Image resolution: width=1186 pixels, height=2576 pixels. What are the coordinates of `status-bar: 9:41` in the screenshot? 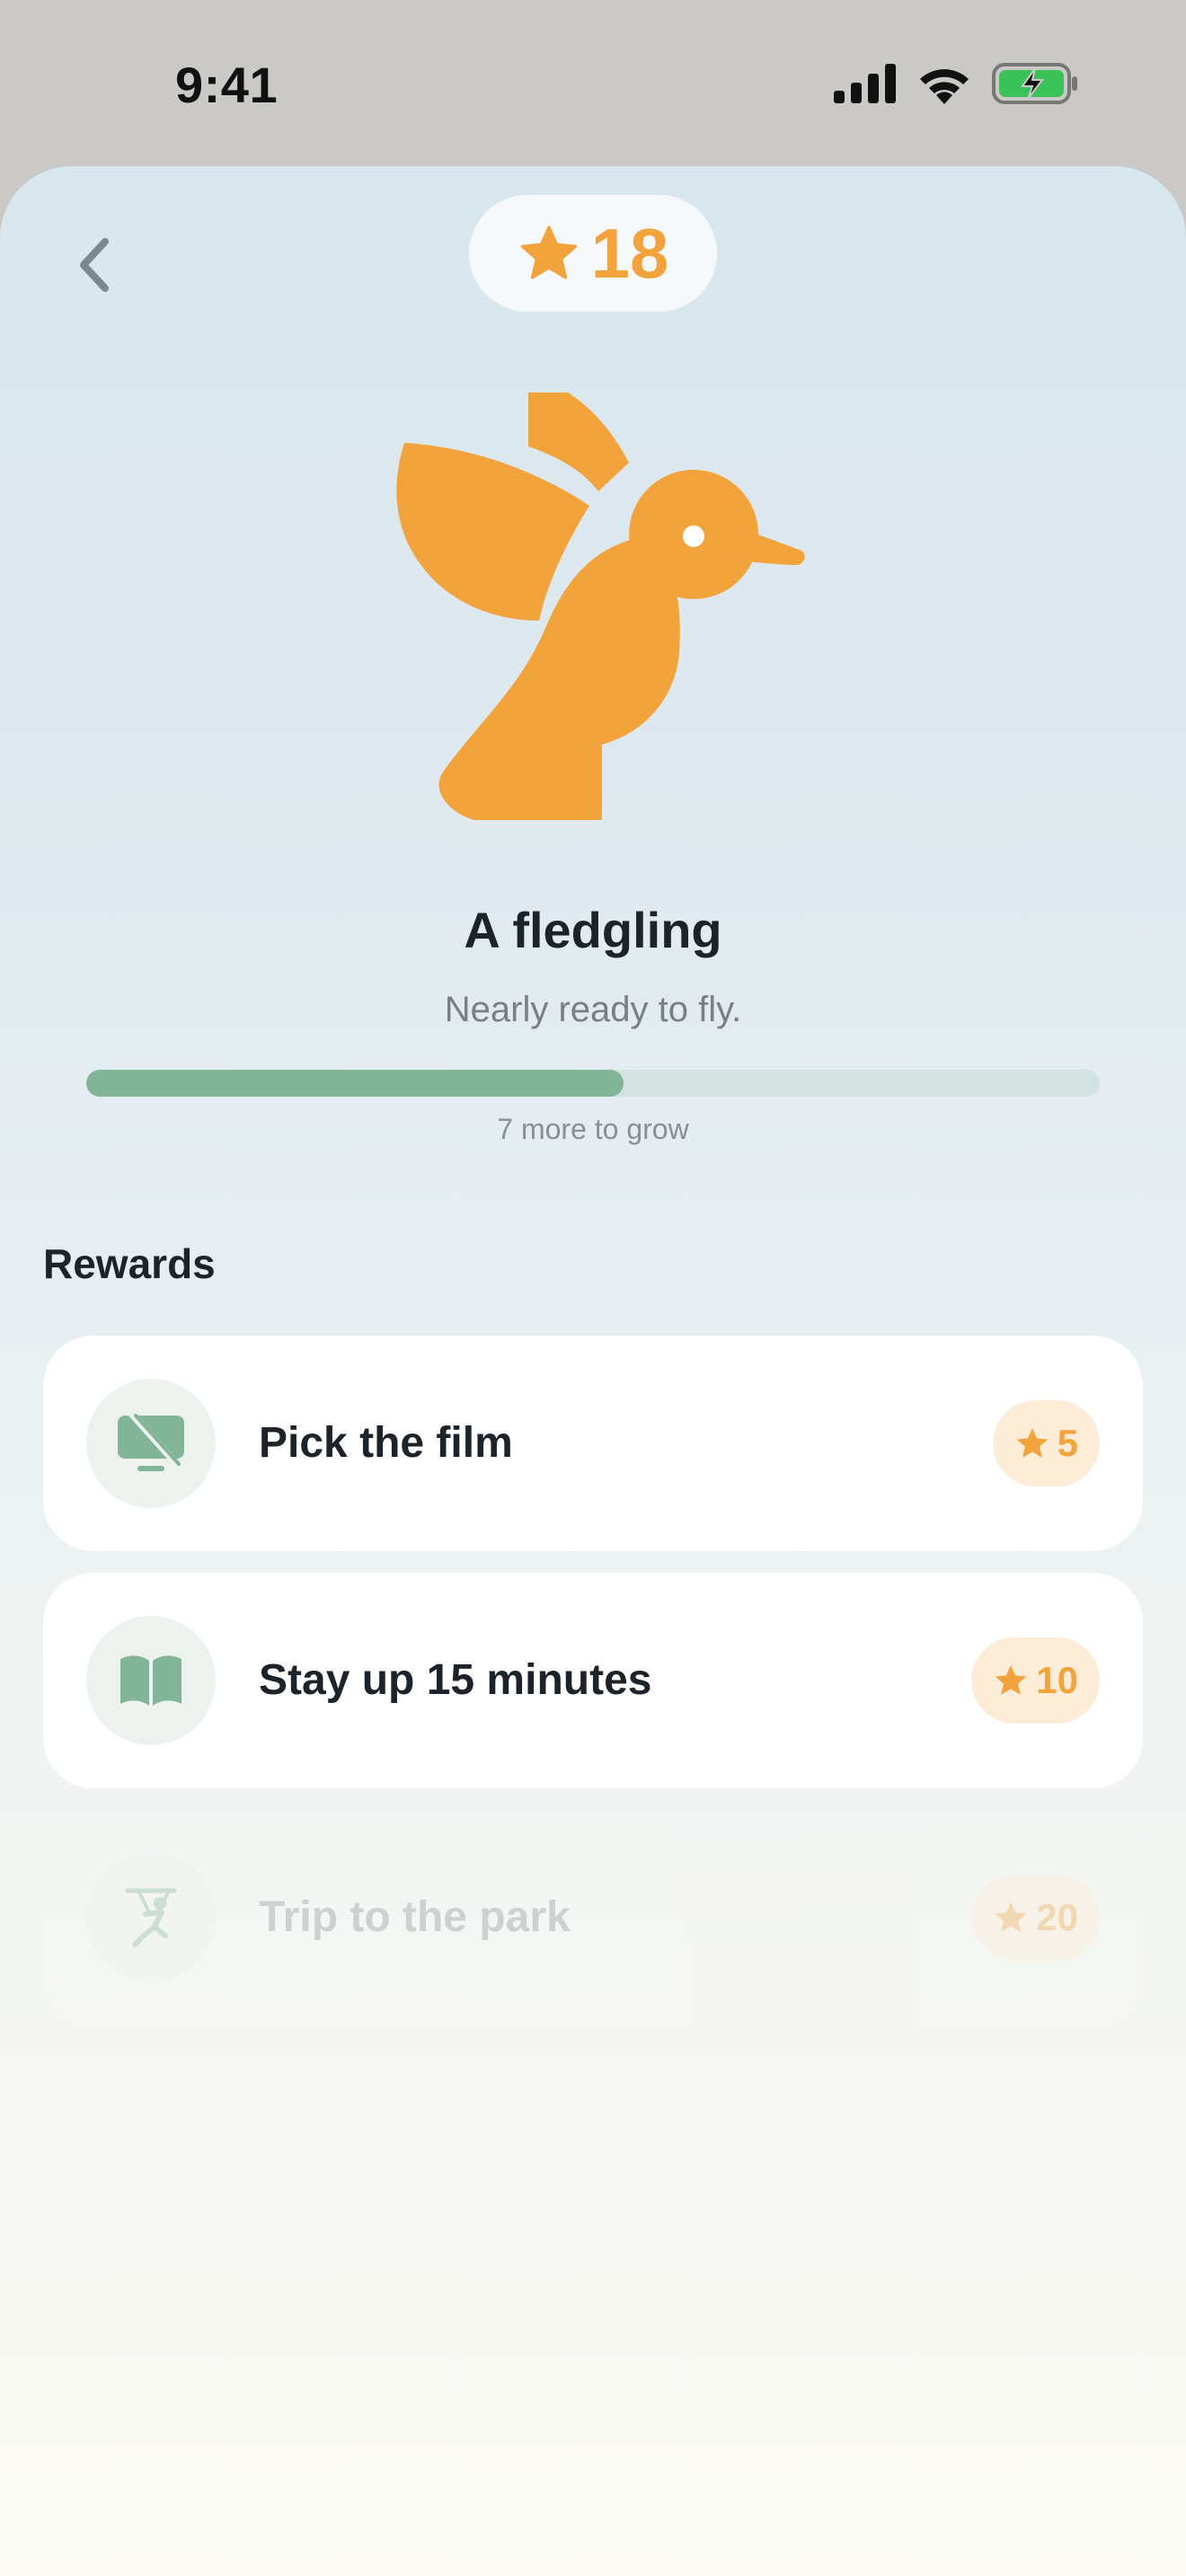 It's located at (593, 85).